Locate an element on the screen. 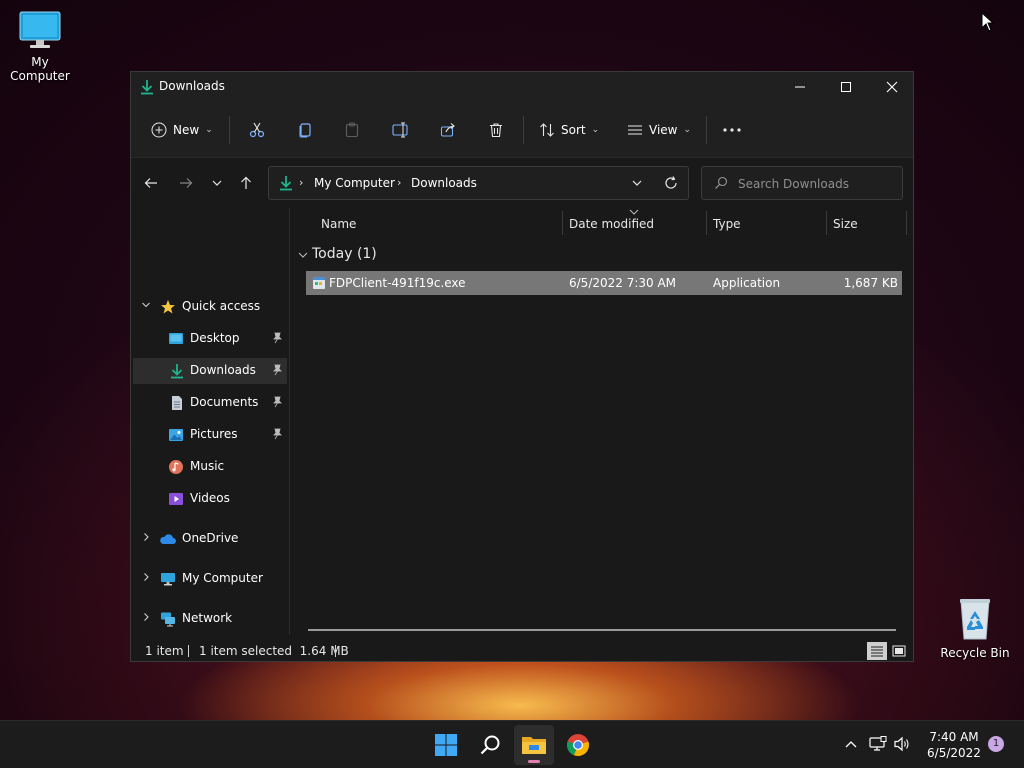 The height and width of the screenshot is (768, 1024). address-dropdown-icon is located at coordinates (637, 183).